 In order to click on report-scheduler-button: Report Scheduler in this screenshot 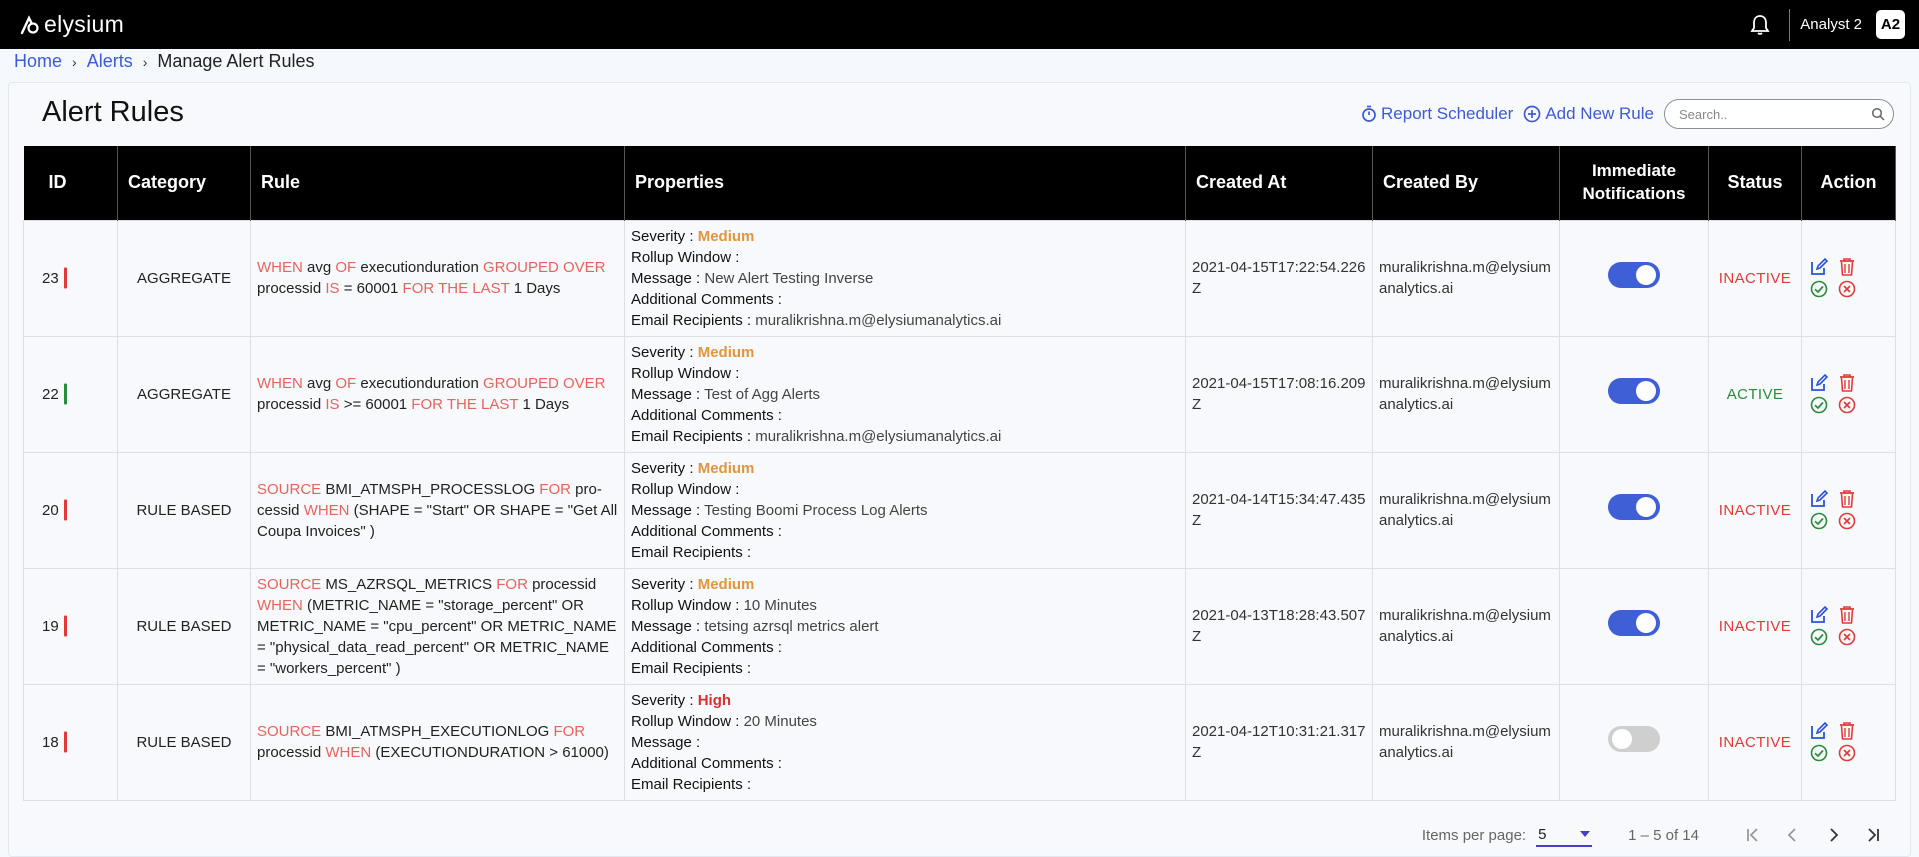, I will do `click(1437, 114)`.